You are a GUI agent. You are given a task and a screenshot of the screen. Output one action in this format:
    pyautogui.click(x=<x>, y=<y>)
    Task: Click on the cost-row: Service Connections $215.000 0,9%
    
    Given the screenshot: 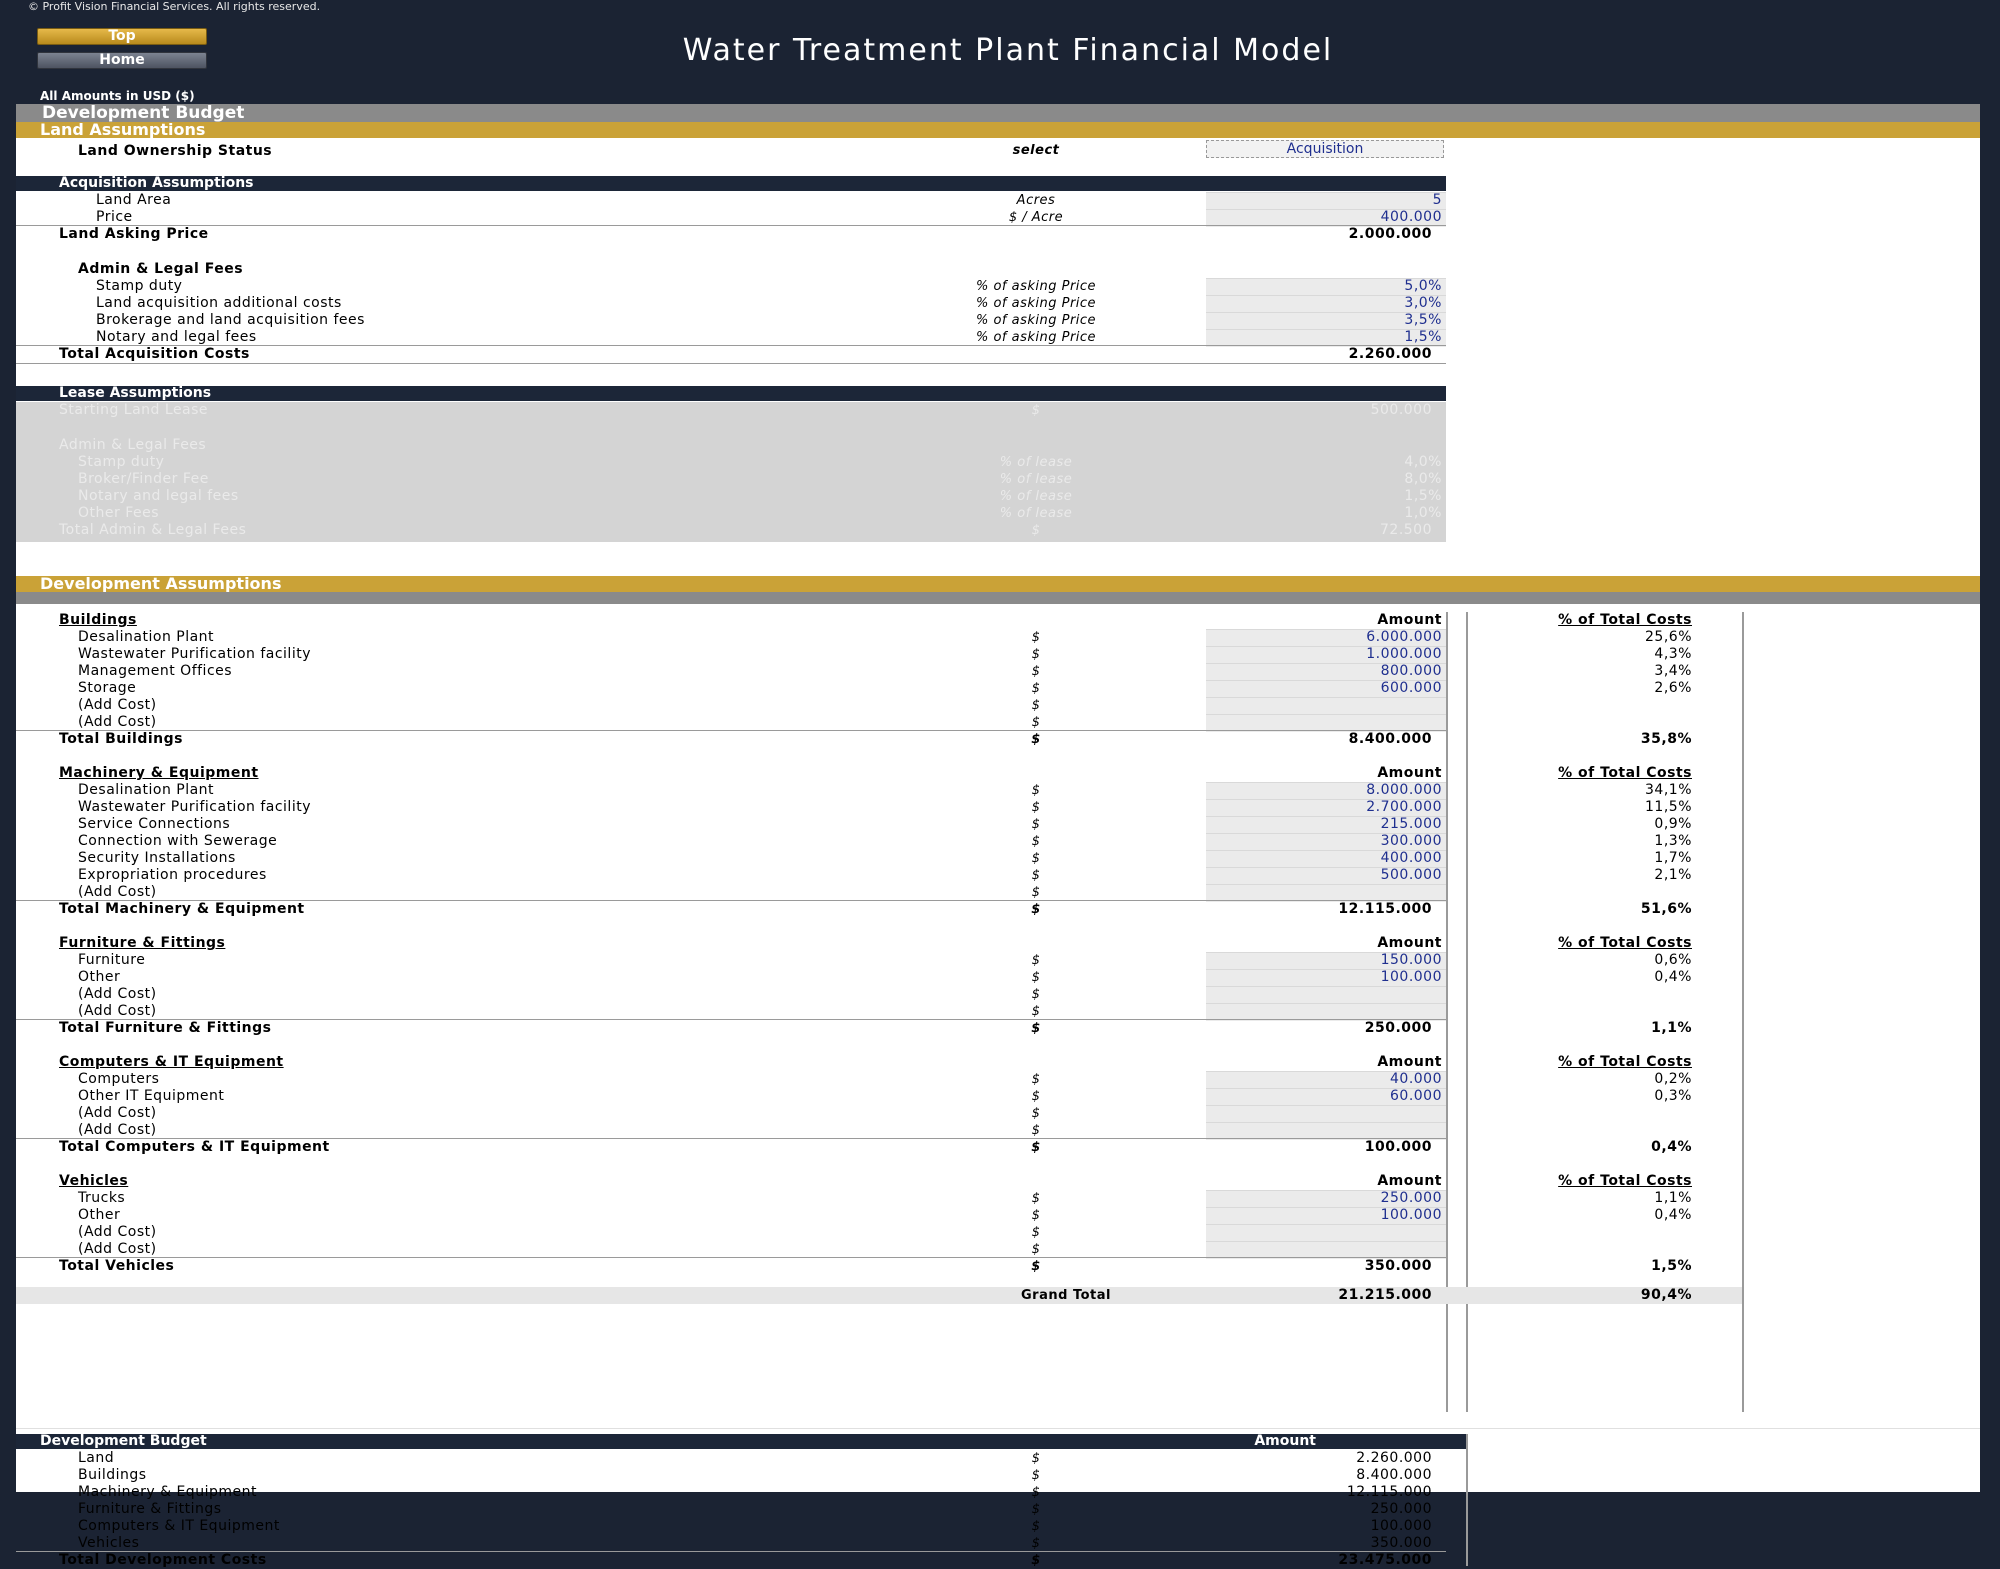 What is the action you would take?
    pyautogui.click(x=854, y=825)
    